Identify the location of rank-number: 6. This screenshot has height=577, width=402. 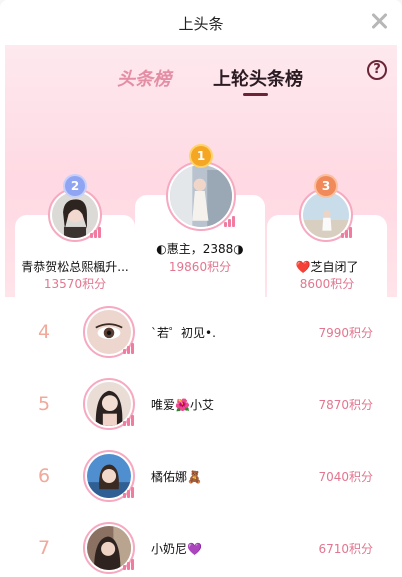
(44, 476).